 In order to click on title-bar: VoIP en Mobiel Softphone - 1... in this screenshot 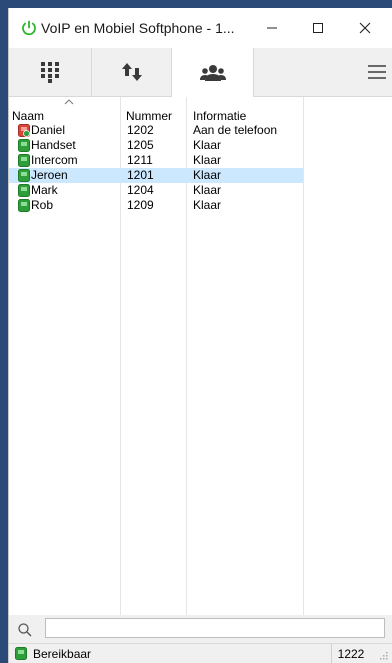, I will do `click(200, 28)`.